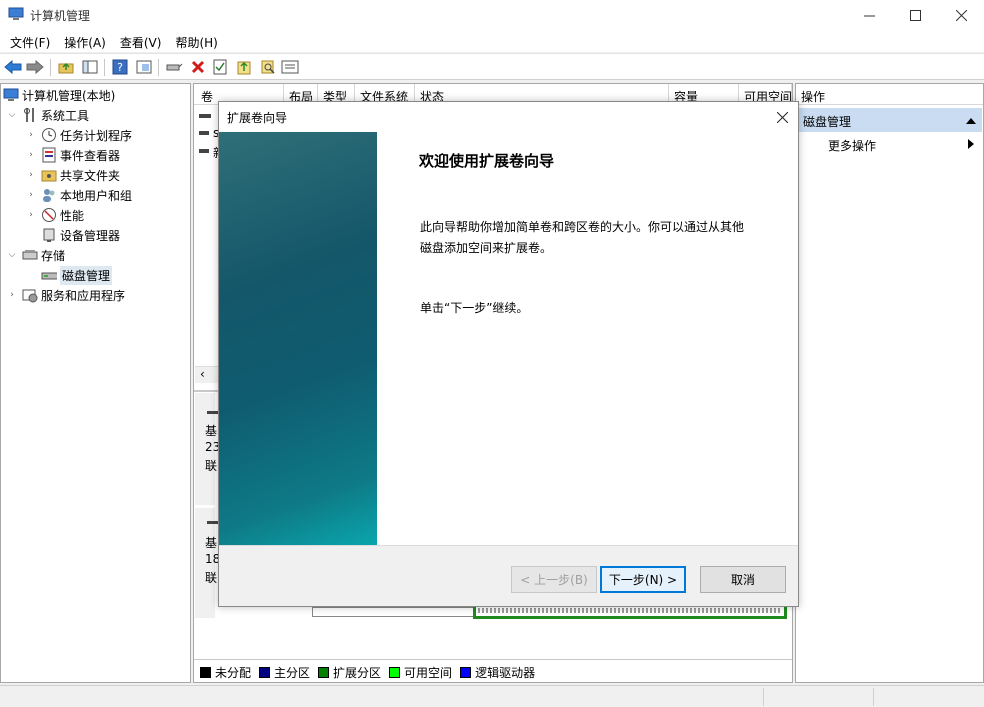 The image size is (984, 707). Describe the element at coordinates (492, 41) in the screenshot. I see `menu-bar: 文件(F) 操作(A) 查看(V) 帮助(H)` at that location.